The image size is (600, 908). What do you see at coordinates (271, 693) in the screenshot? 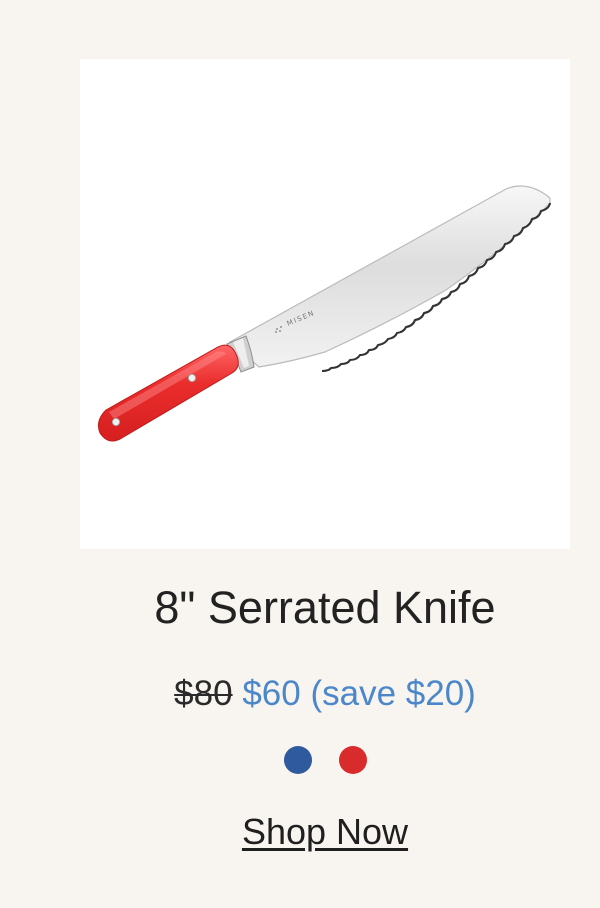
I see `sale-price: $60` at bounding box center [271, 693].